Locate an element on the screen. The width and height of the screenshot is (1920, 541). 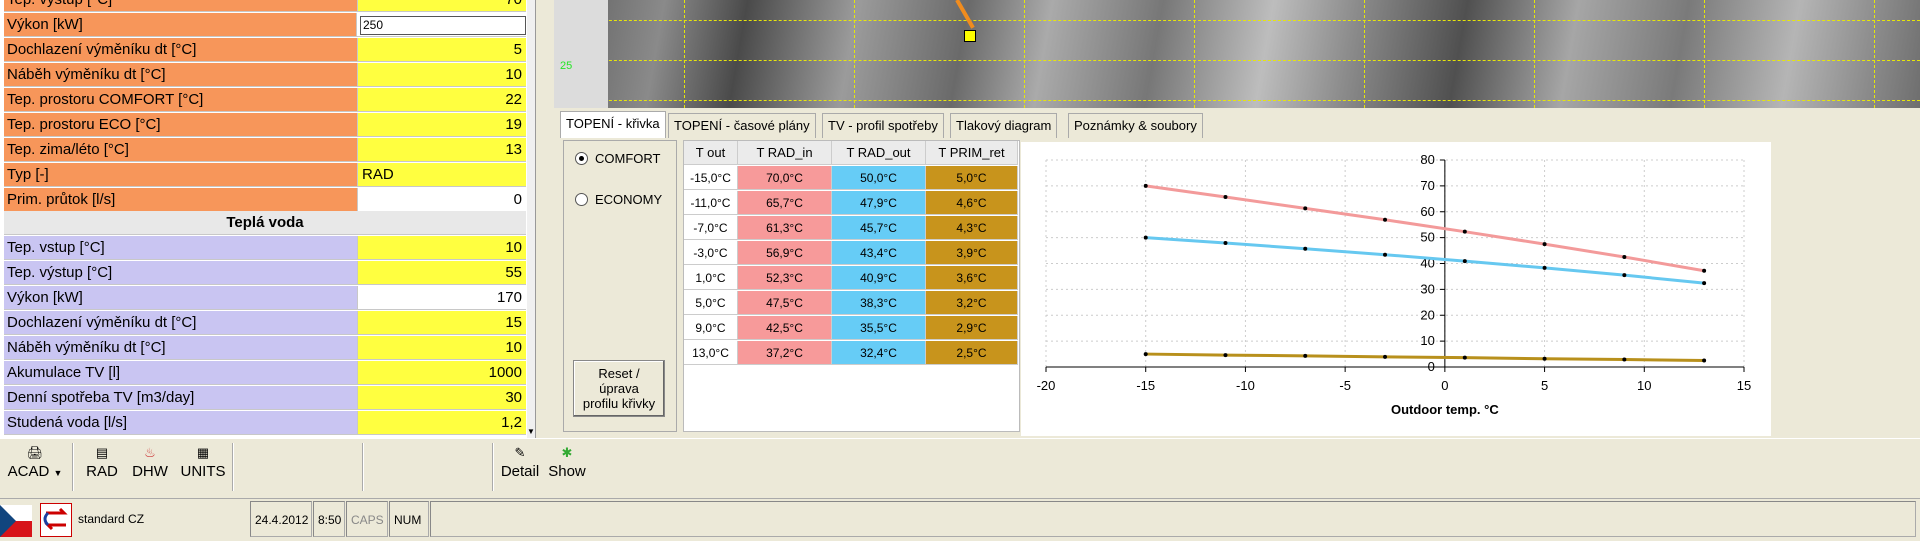
scroll-down-icon: ▼ is located at coordinates (531, 431).